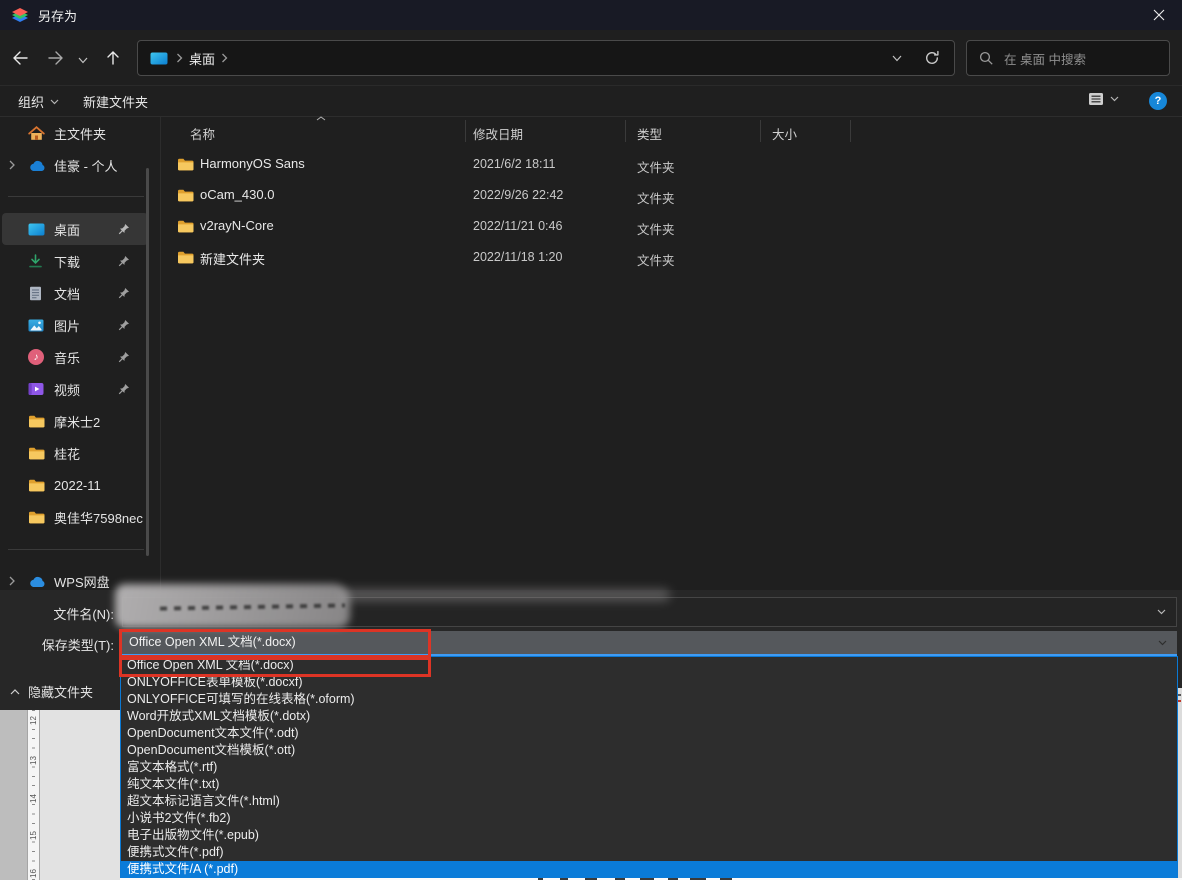 This screenshot has width=1182, height=880. I want to click on filename-label: 文件名(N):, so click(83, 614).